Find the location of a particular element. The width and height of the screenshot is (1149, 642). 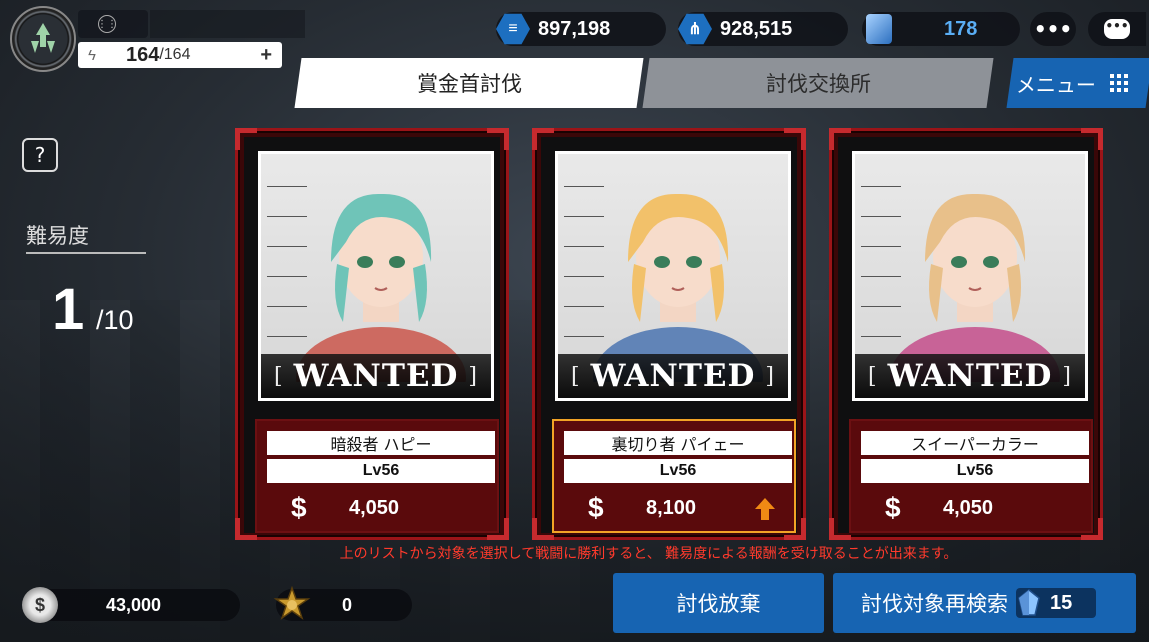

stamina-bar: ϟ 164 /164 + is located at coordinates (180, 55).